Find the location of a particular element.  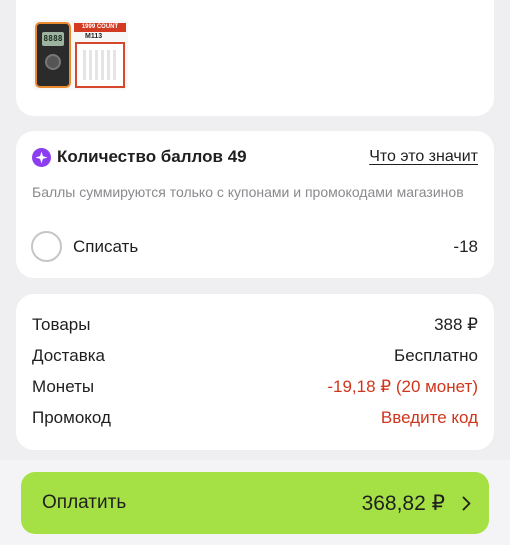

pay-button: Оплатить 368,82 ₽ is located at coordinates (255, 503).